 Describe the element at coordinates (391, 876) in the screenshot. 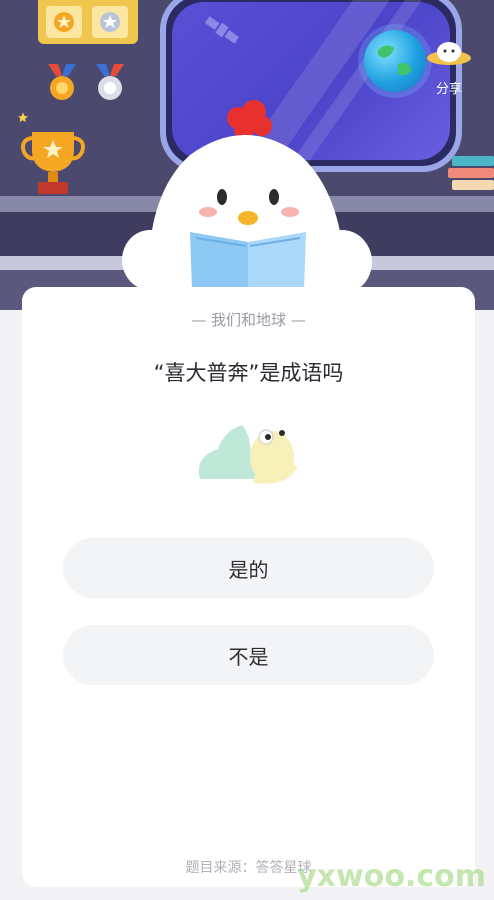

I see `site-watermark: yxwoo.com` at that location.